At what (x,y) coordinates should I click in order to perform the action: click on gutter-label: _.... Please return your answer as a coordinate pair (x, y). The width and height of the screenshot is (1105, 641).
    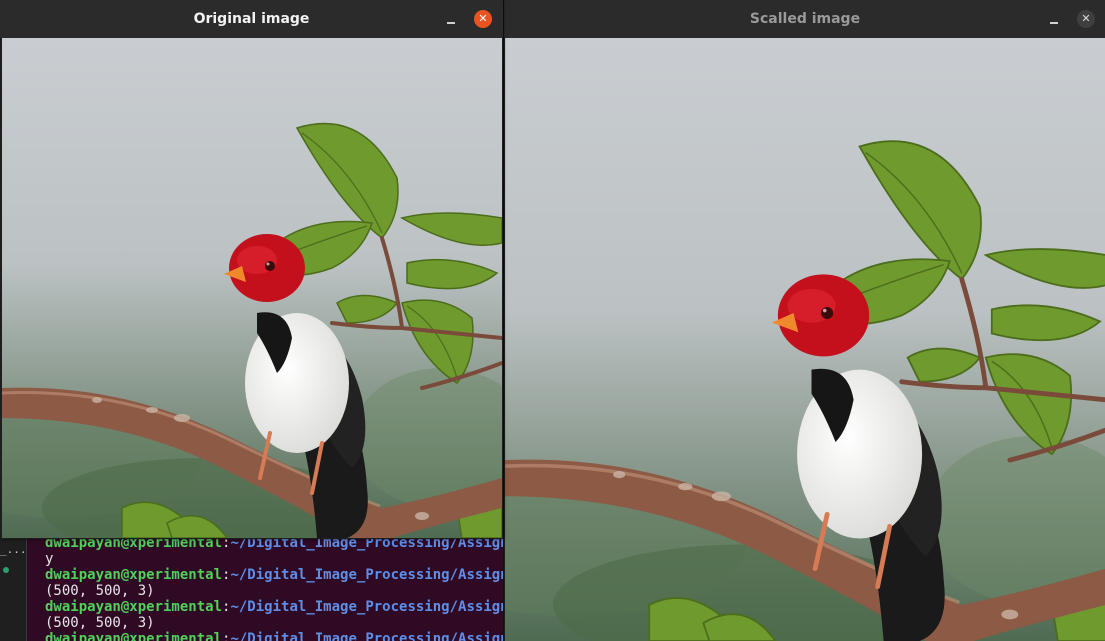
    Looking at the image, I should click on (13, 549).